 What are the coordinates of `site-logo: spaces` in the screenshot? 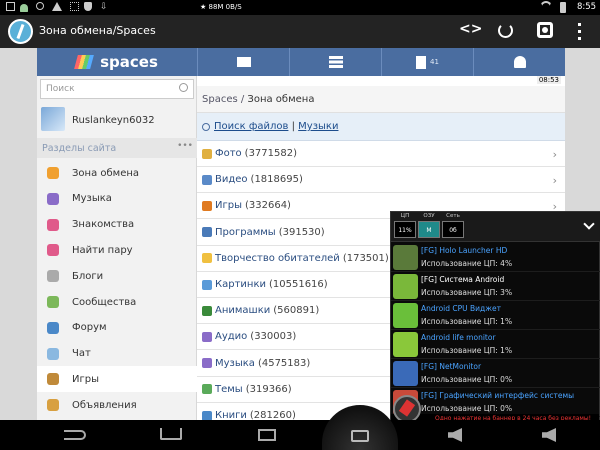 It's located at (117, 62).